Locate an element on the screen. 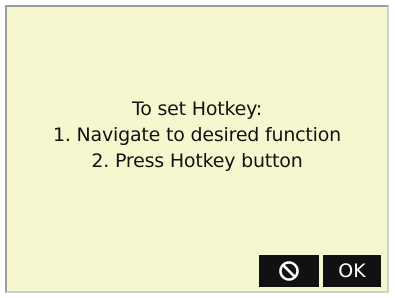  instruction-title: To set Hotkey: is located at coordinates (197, 109).